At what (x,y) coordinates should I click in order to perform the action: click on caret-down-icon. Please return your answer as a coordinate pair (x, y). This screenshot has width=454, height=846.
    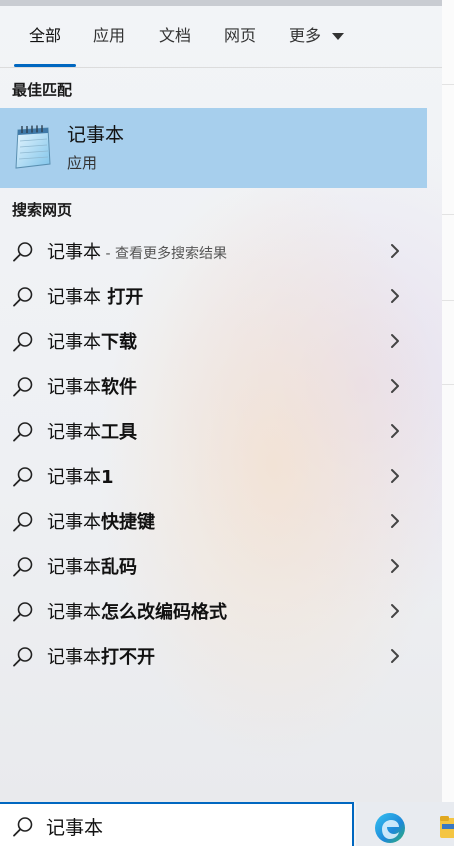
    Looking at the image, I should click on (338, 36).